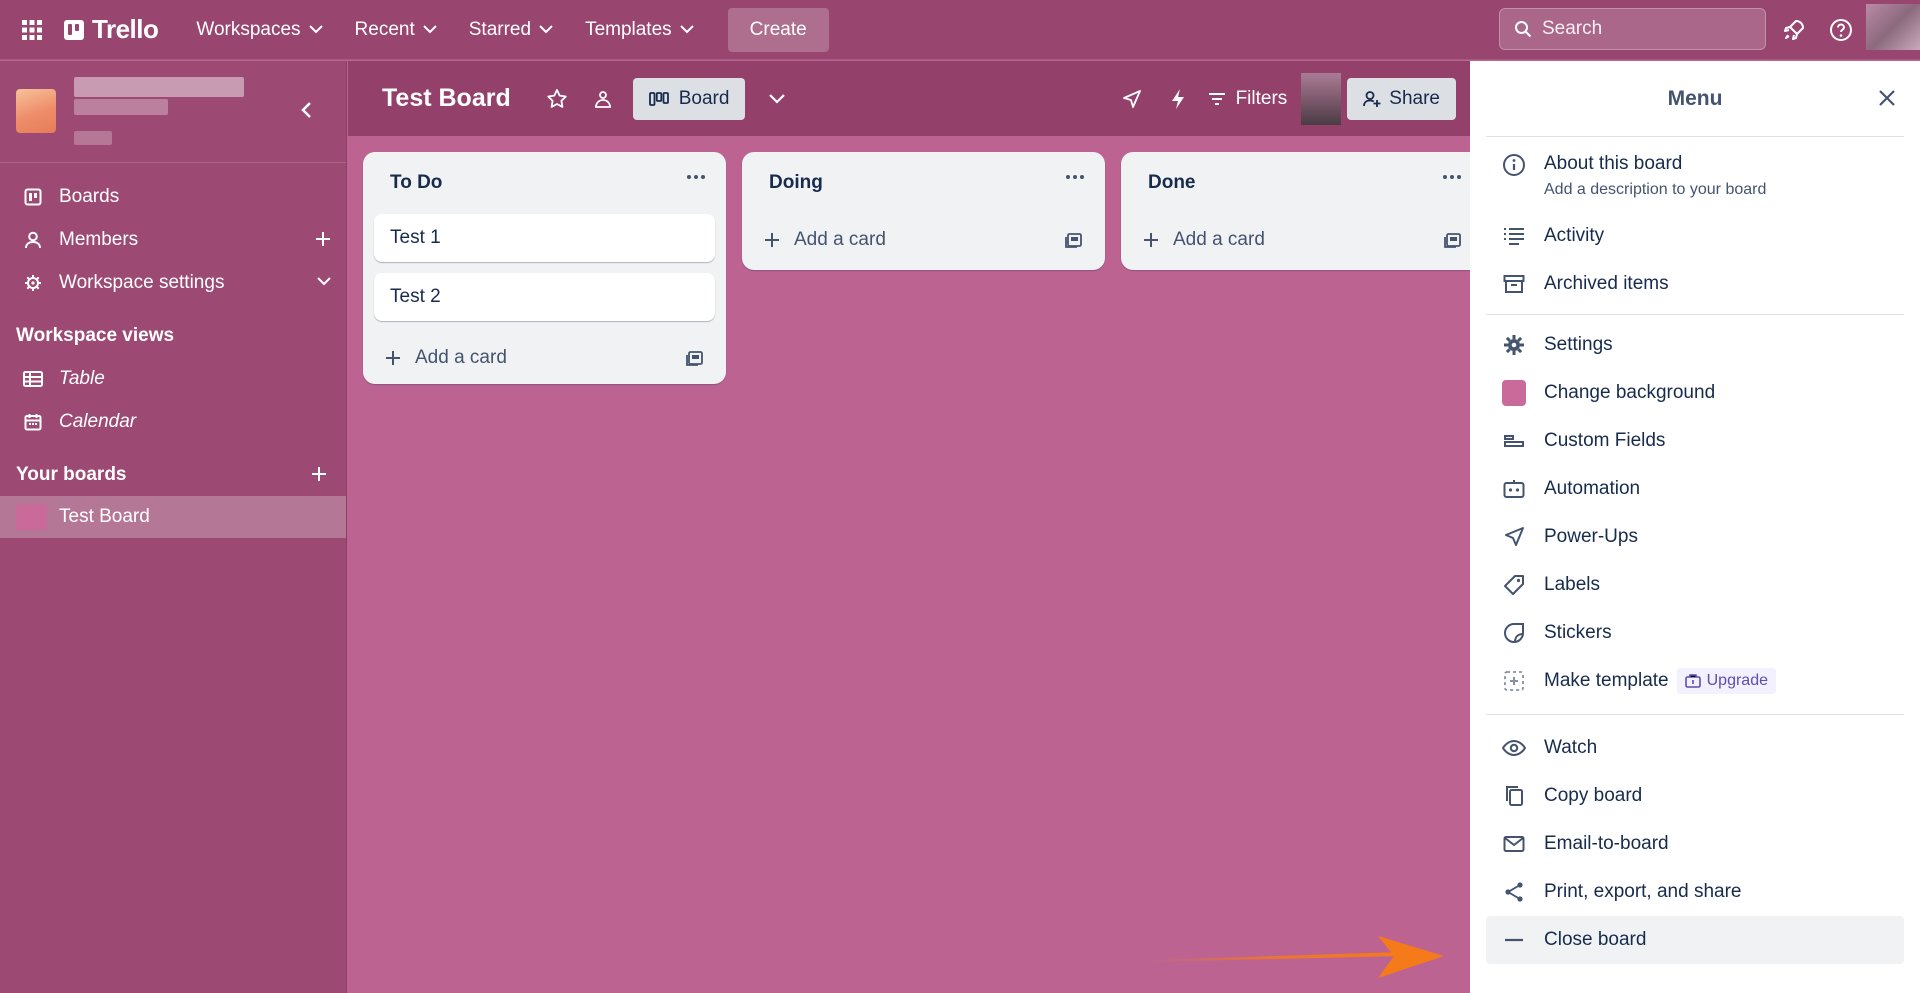 The width and height of the screenshot is (1920, 993). I want to click on automation-lightning-icon, so click(1178, 99).